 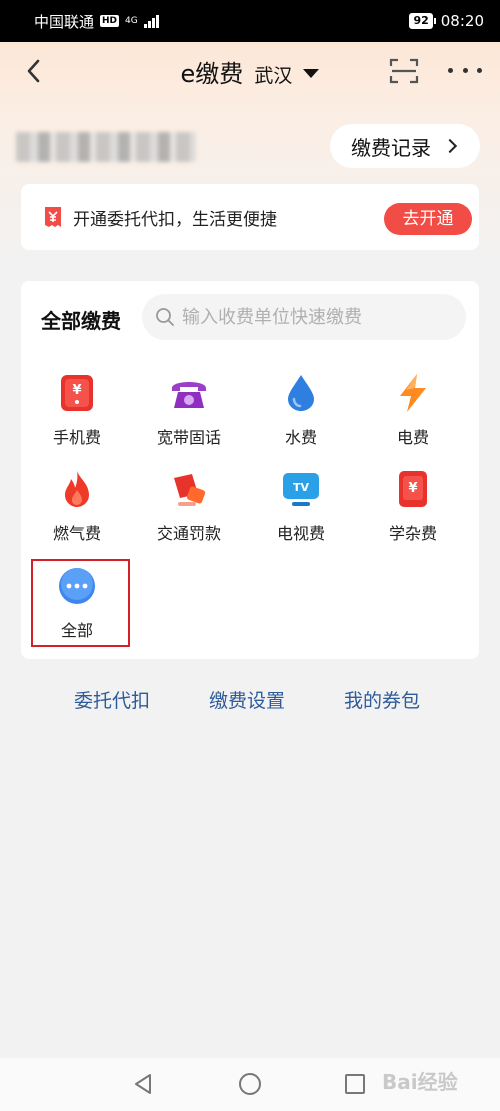 I want to click on tv-icon: TV, so click(x=301, y=489).